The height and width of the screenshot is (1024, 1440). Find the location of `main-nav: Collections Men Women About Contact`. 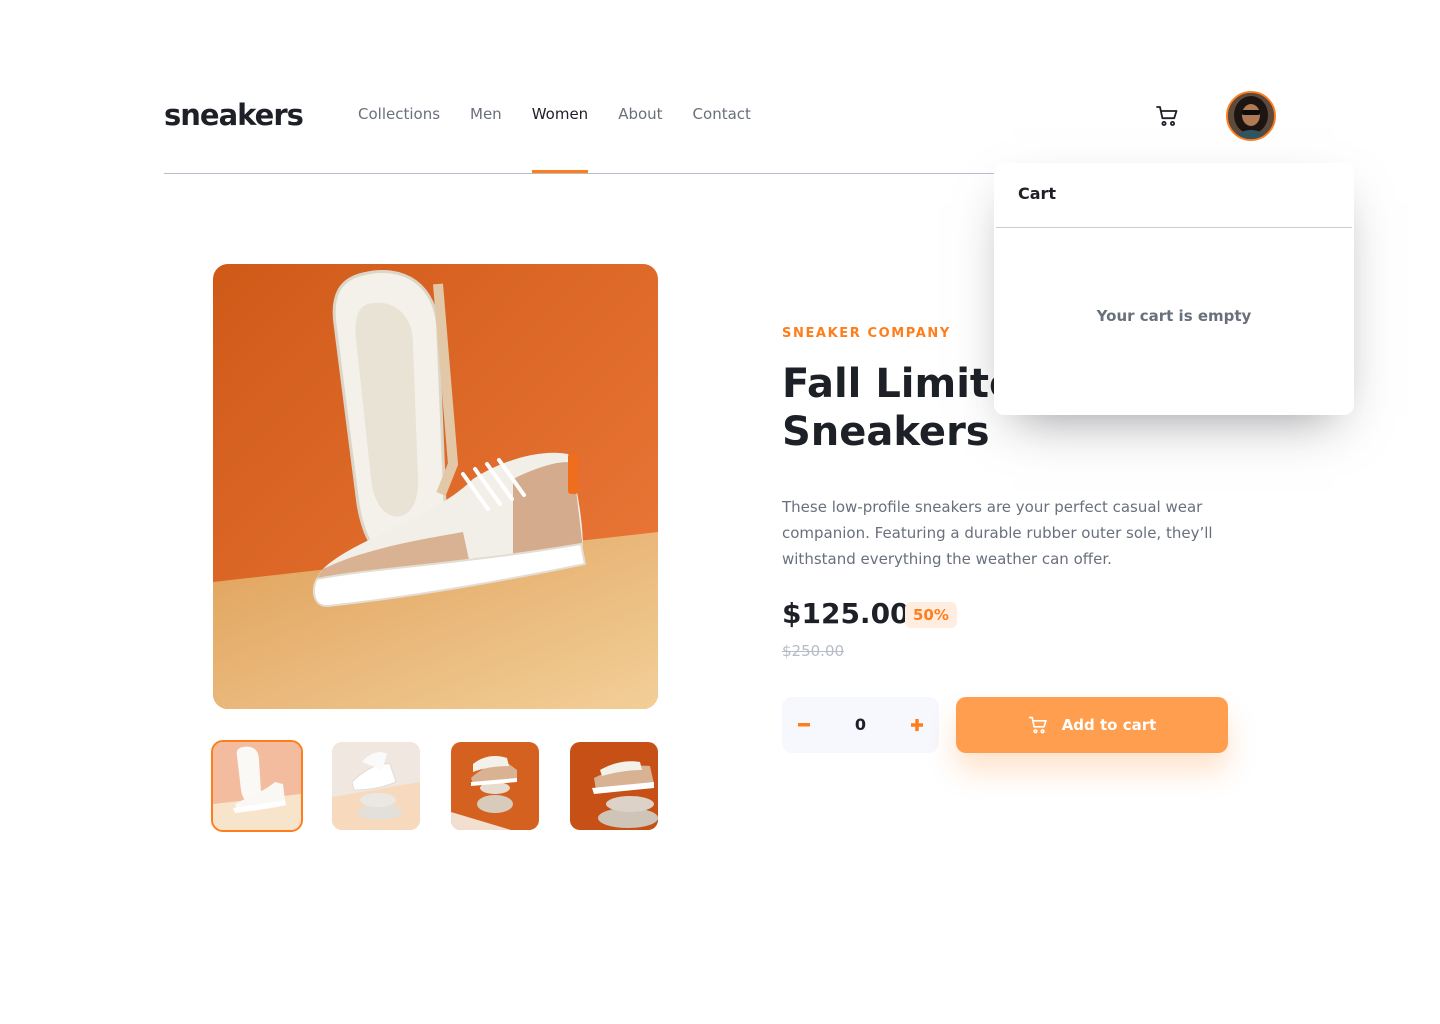

main-nav: Collections Men Women About Contact is located at coordinates (569, 138).